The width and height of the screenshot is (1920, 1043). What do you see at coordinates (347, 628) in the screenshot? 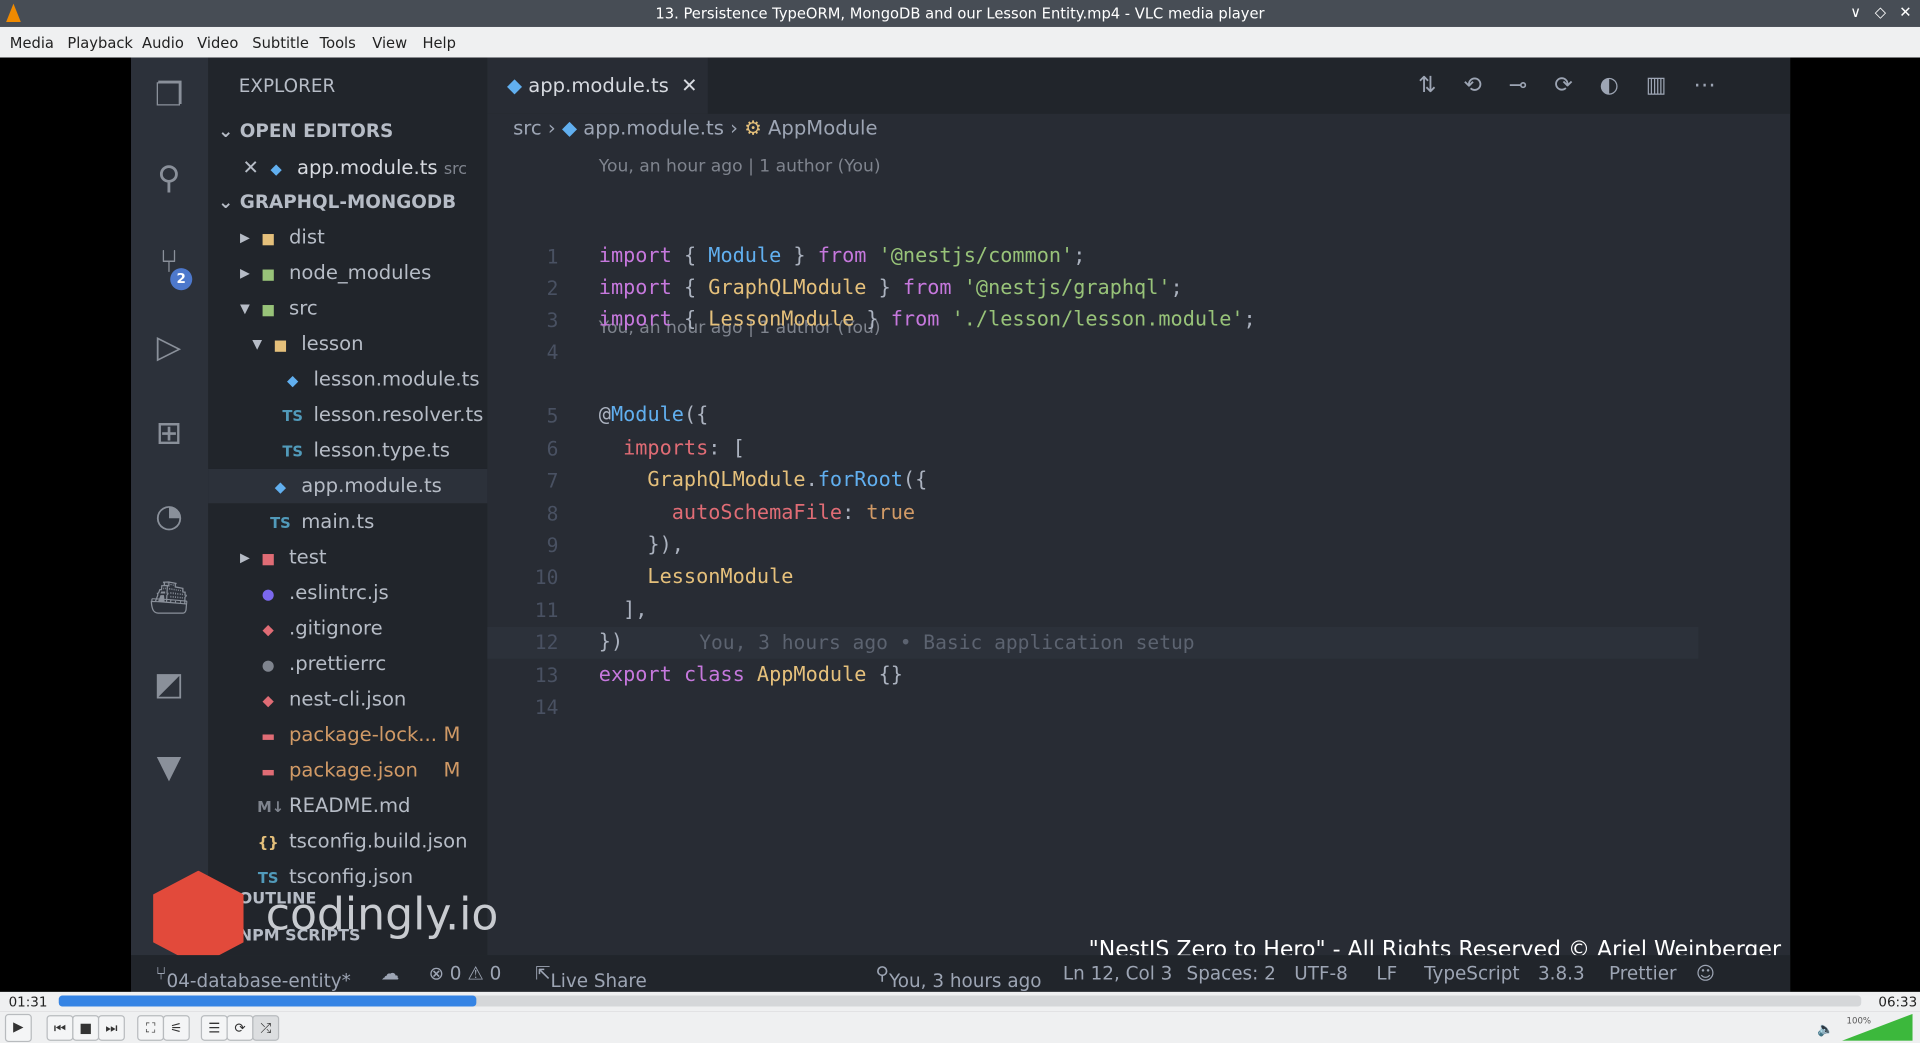
I see `tree-item: ◆ .gitignore` at bounding box center [347, 628].